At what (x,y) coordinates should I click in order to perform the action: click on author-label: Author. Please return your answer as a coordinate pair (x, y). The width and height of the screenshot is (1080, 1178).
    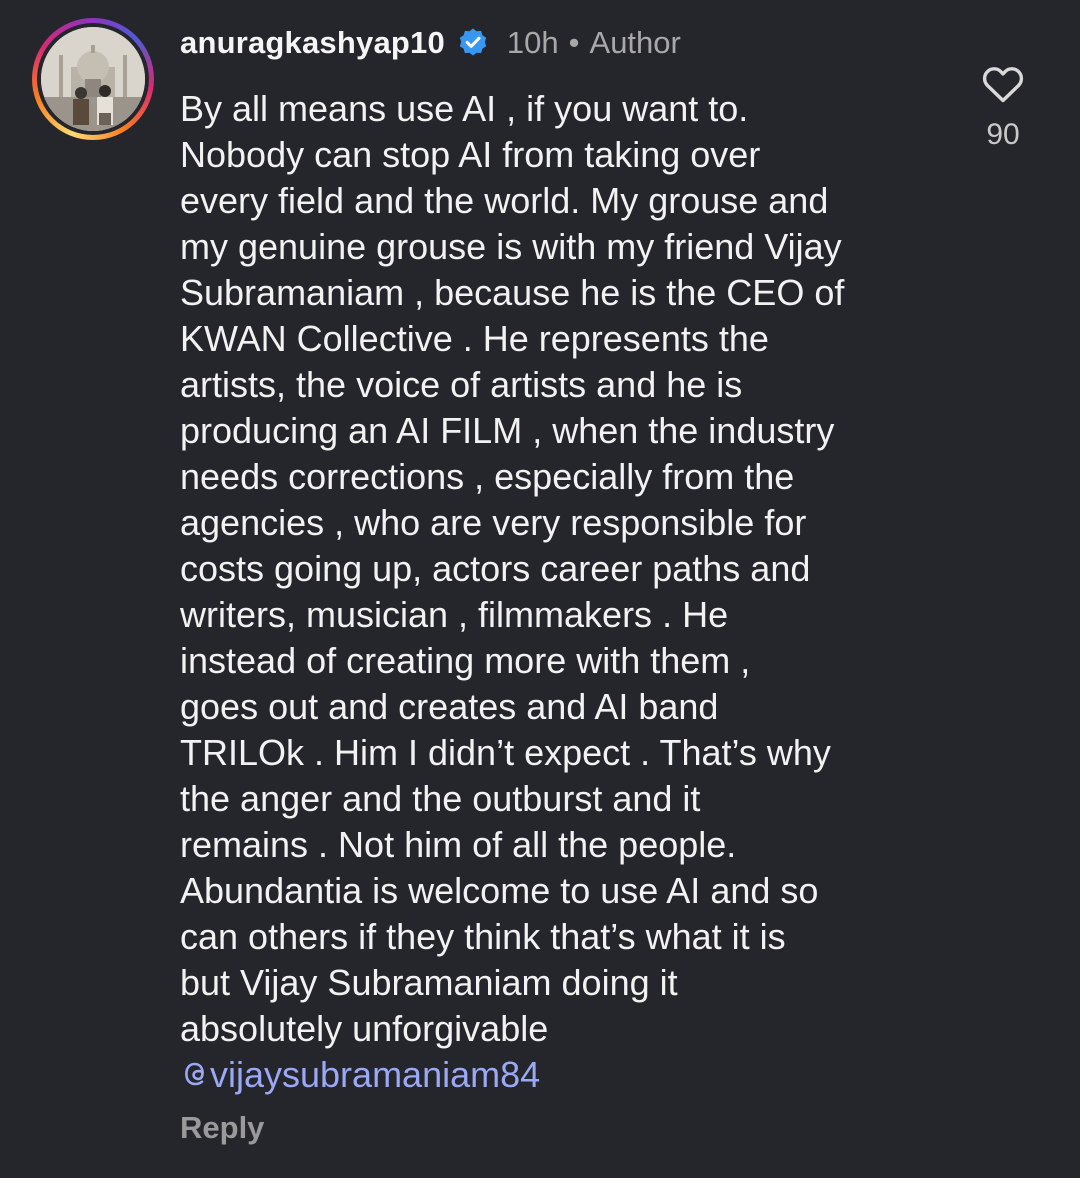
    Looking at the image, I should click on (635, 42).